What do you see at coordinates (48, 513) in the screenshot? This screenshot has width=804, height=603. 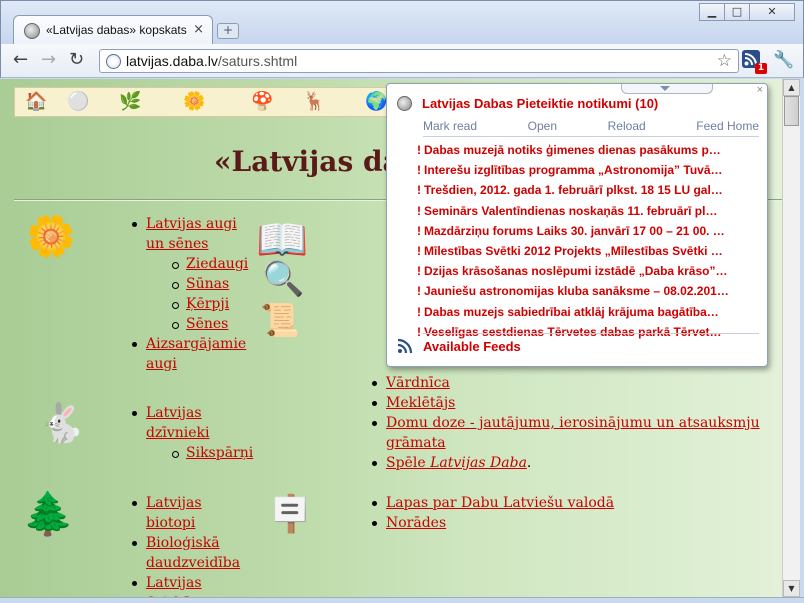 I see `forest-image: 🌲` at bounding box center [48, 513].